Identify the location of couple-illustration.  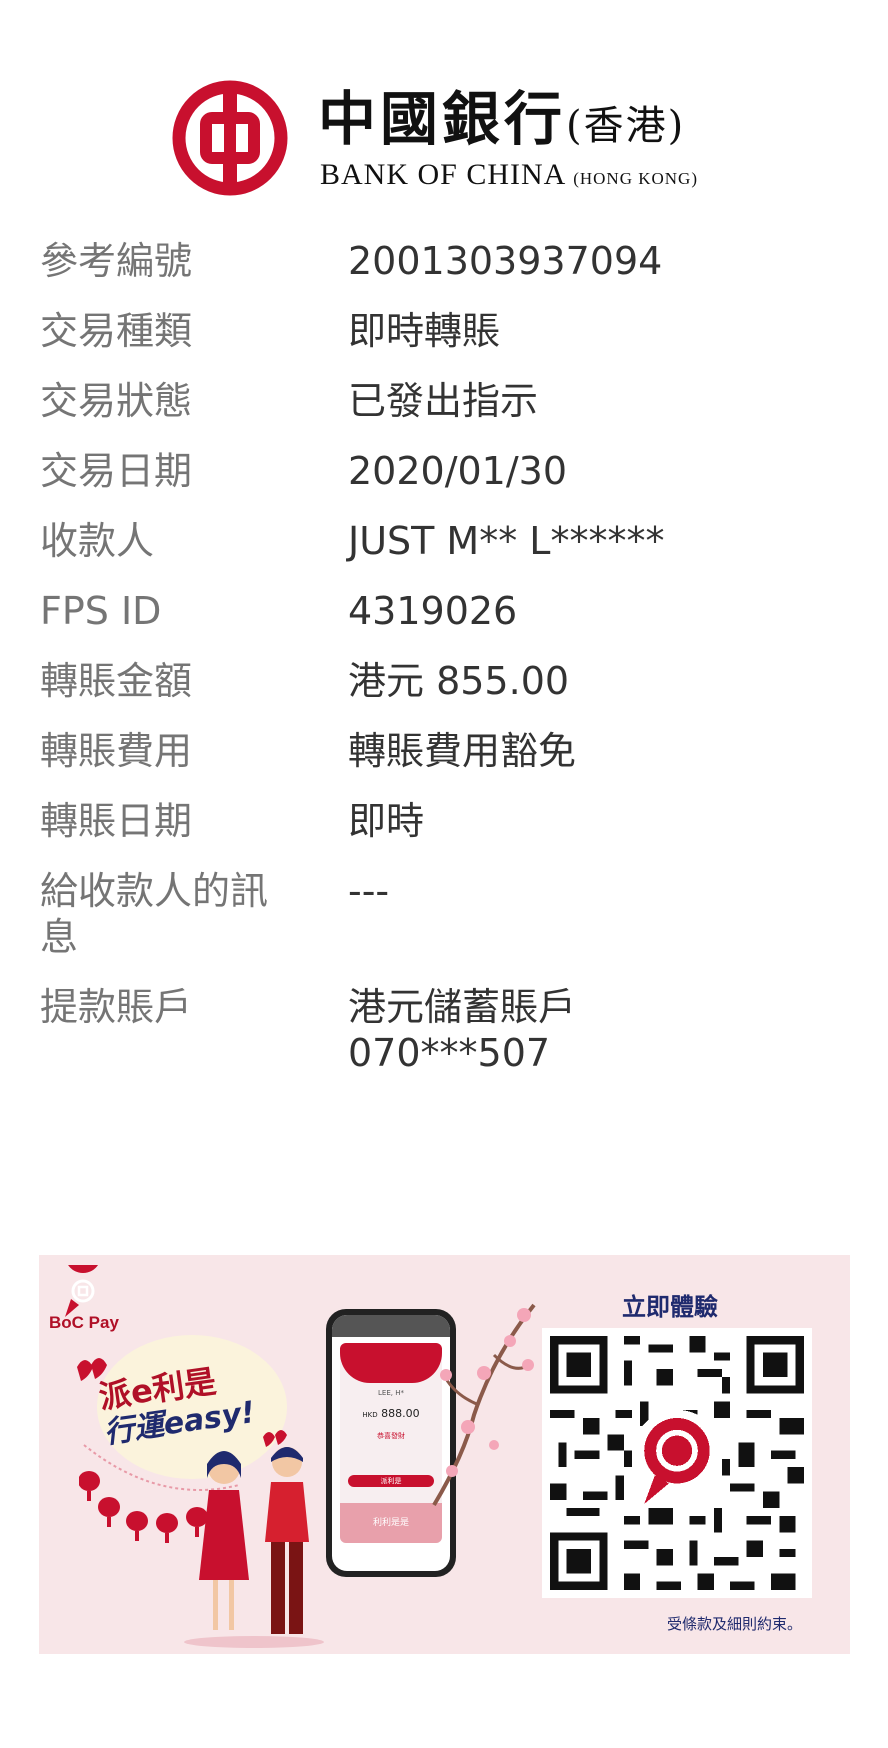
(254, 1547).